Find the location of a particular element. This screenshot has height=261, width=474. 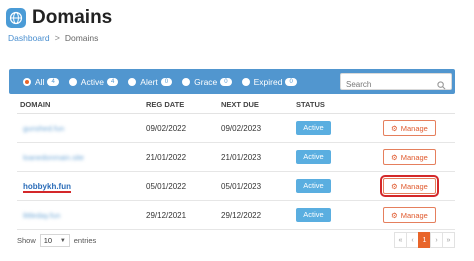

radio-active is located at coordinates (72, 81).